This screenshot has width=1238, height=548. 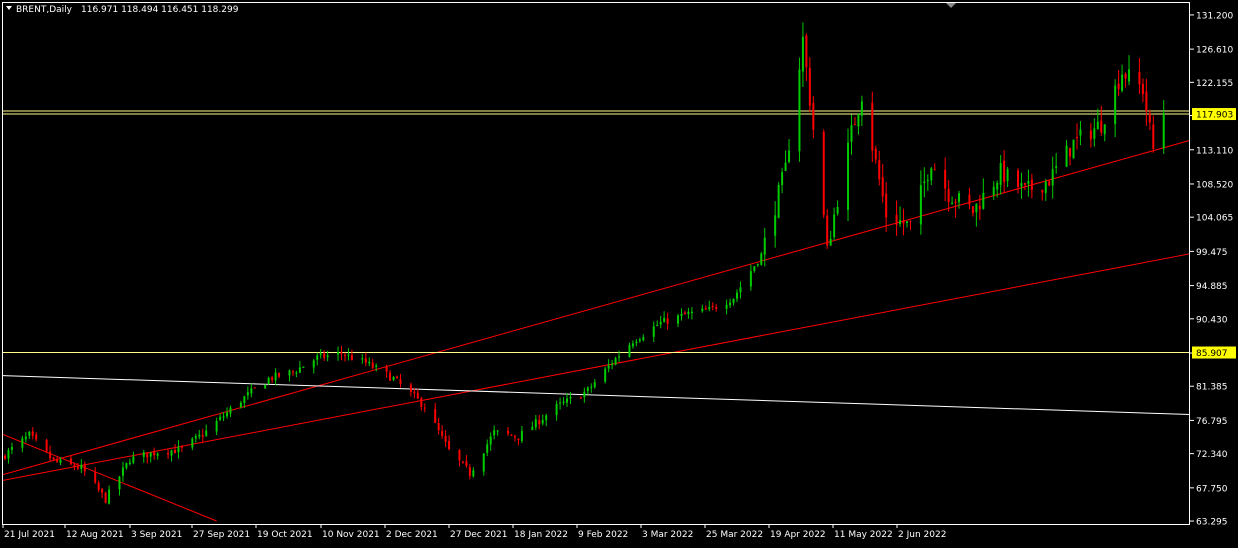 What do you see at coordinates (95, 535) in the screenshot?
I see `time-tick-label: 12 Aug 2021` at bounding box center [95, 535].